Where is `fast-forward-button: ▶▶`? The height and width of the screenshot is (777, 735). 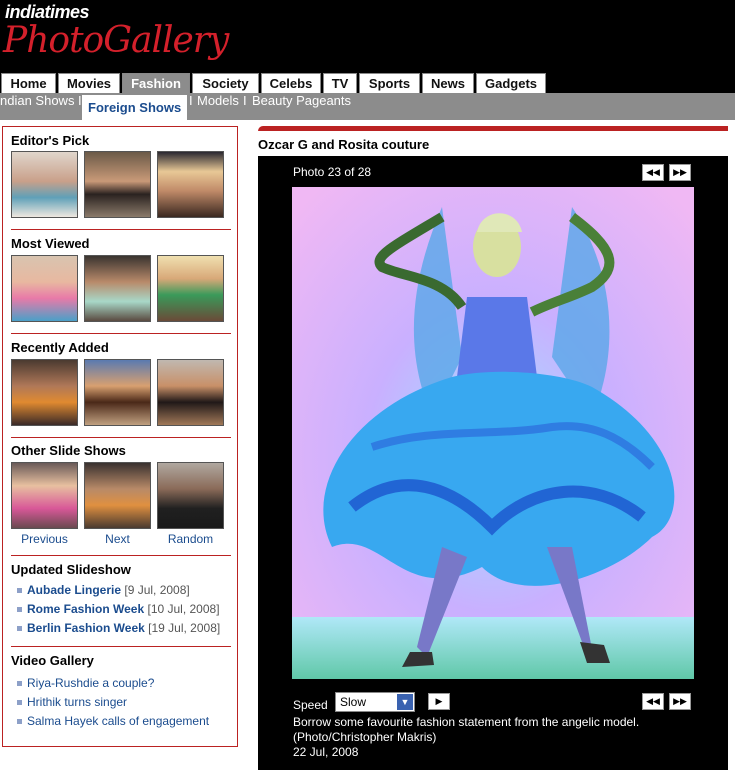
fast-forward-button: ▶▶ is located at coordinates (680, 172).